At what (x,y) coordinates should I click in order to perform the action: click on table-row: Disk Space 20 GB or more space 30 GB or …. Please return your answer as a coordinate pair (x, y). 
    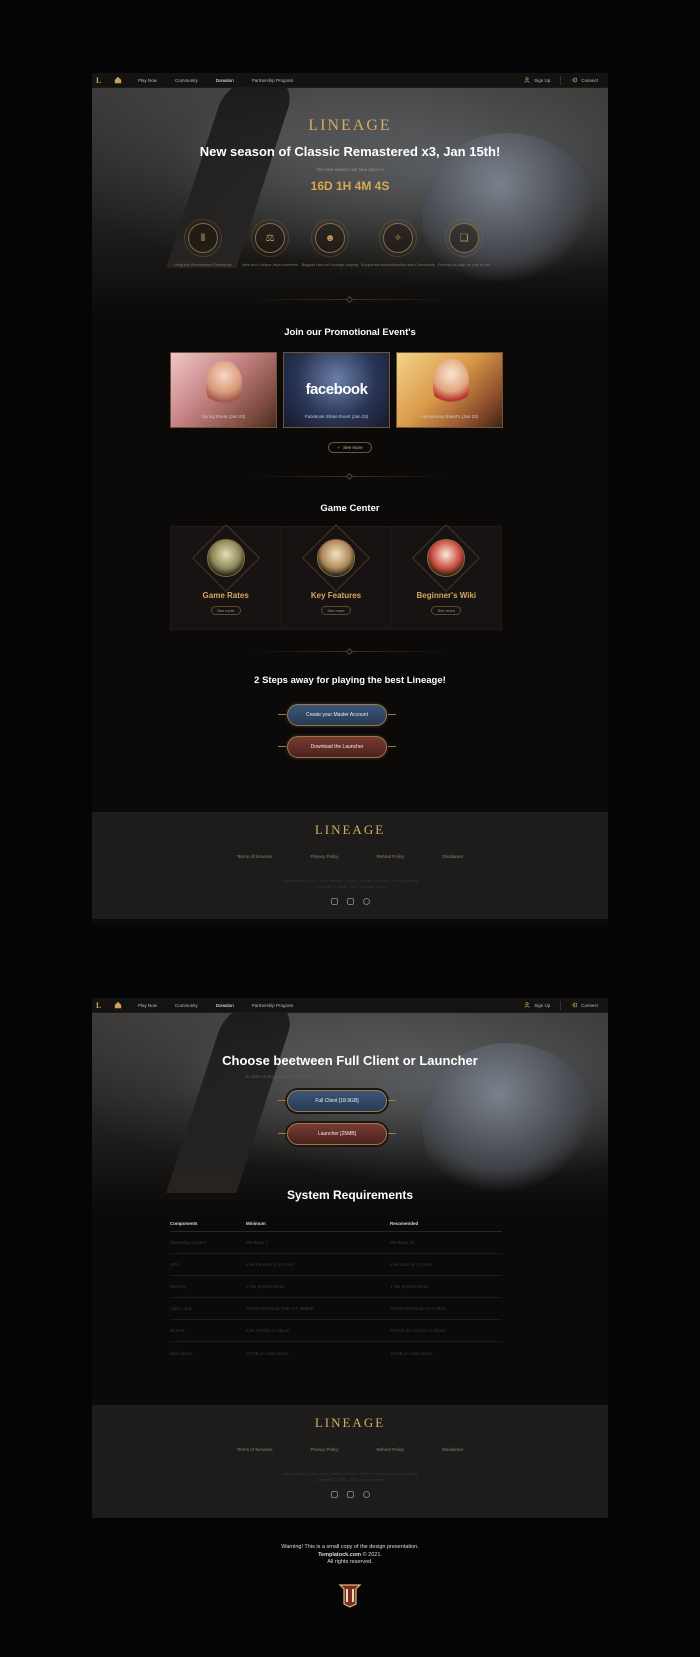
    Looking at the image, I should click on (336, 1353).